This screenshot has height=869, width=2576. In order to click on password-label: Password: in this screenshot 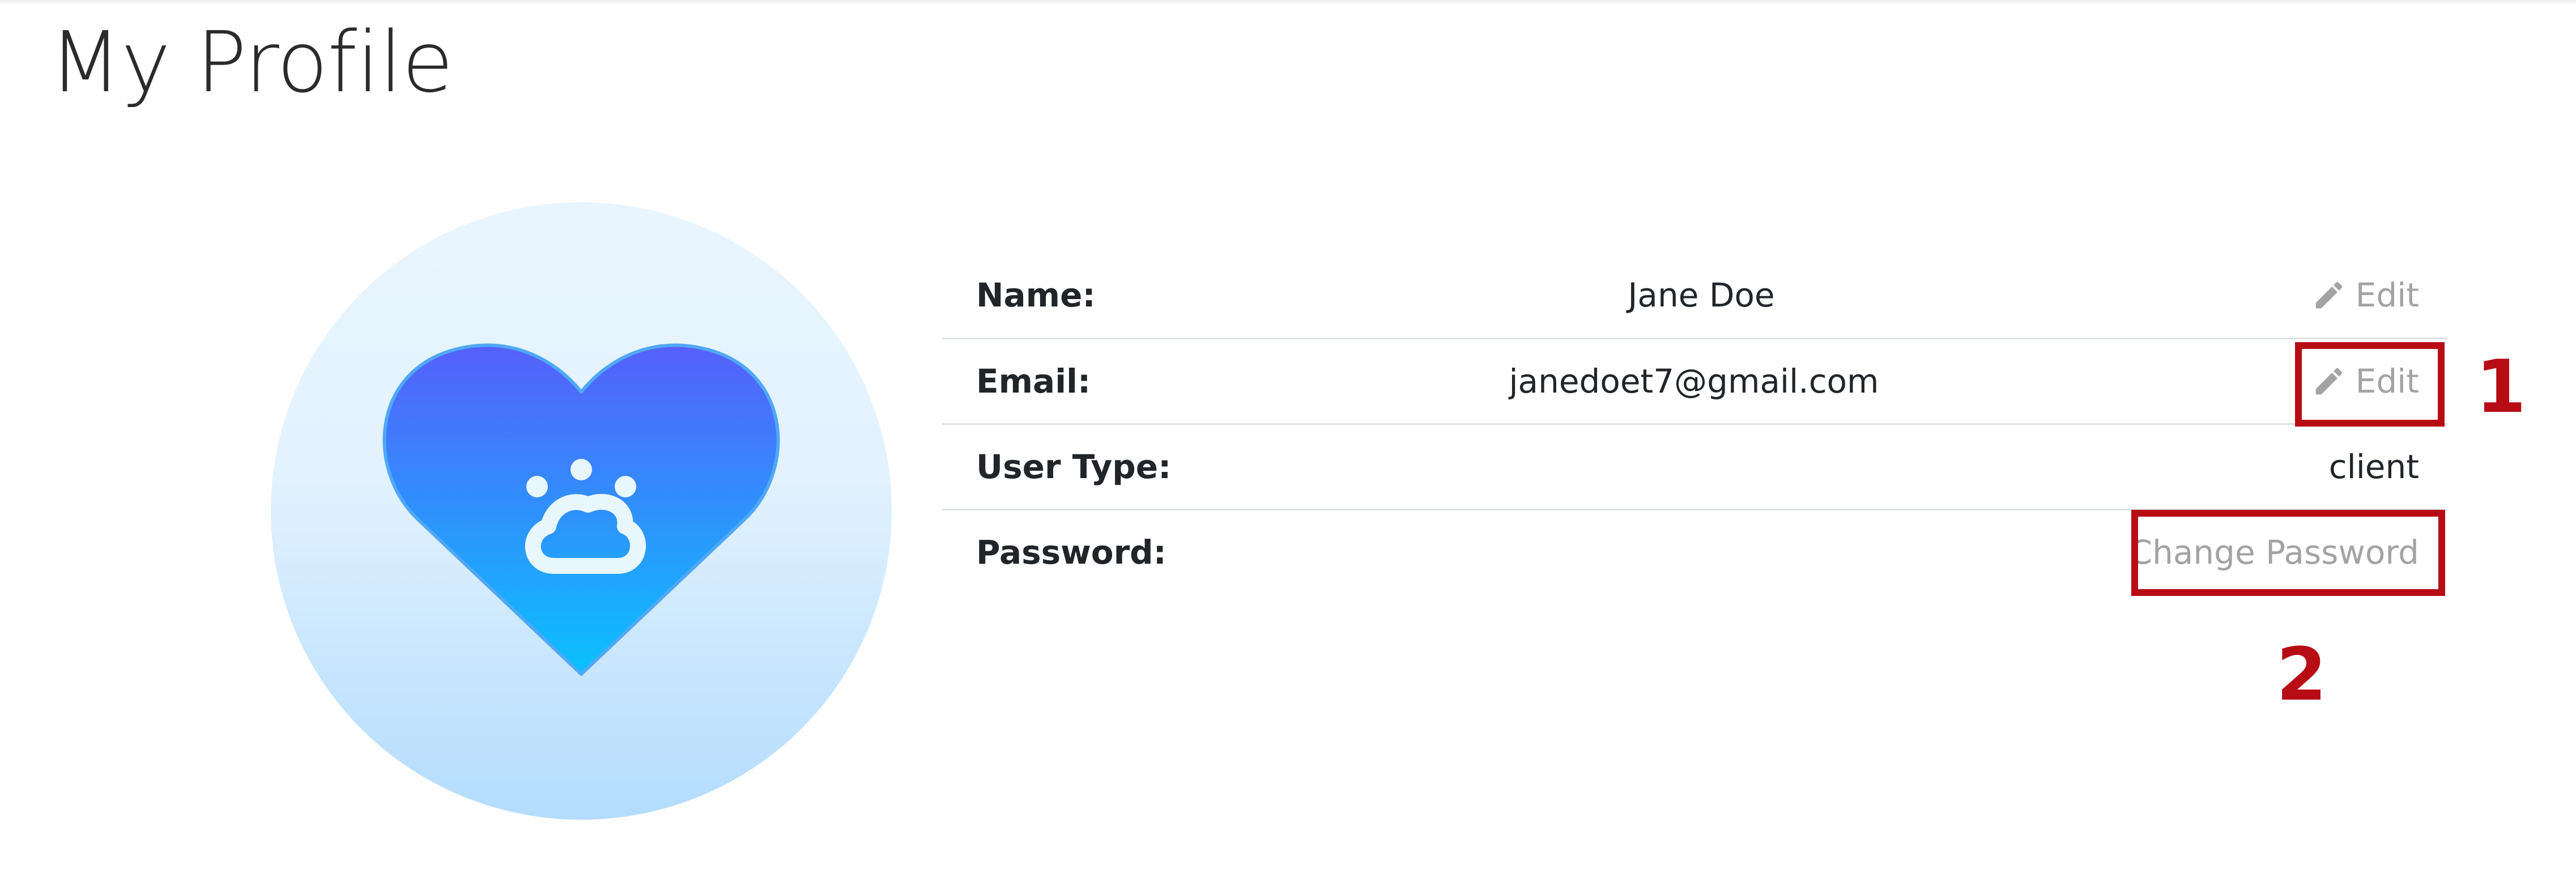, I will do `click(1071, 552)`.